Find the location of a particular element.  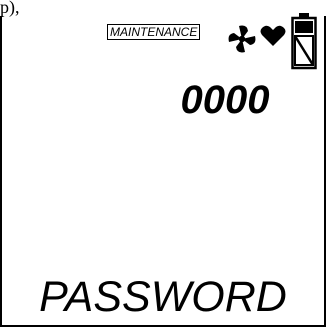

battery-icon is located at coordinates (304, 41).